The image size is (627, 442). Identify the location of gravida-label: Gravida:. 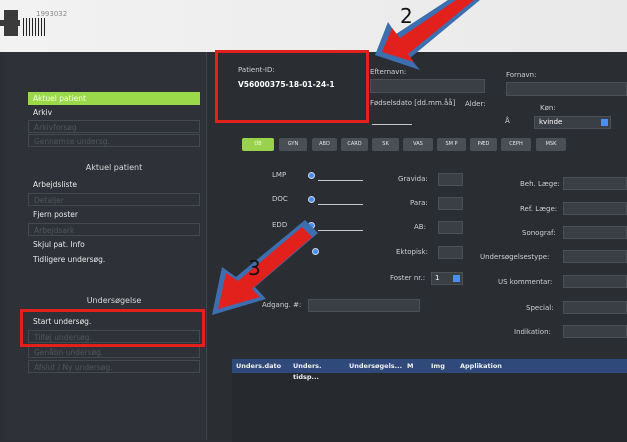
(413, 179).